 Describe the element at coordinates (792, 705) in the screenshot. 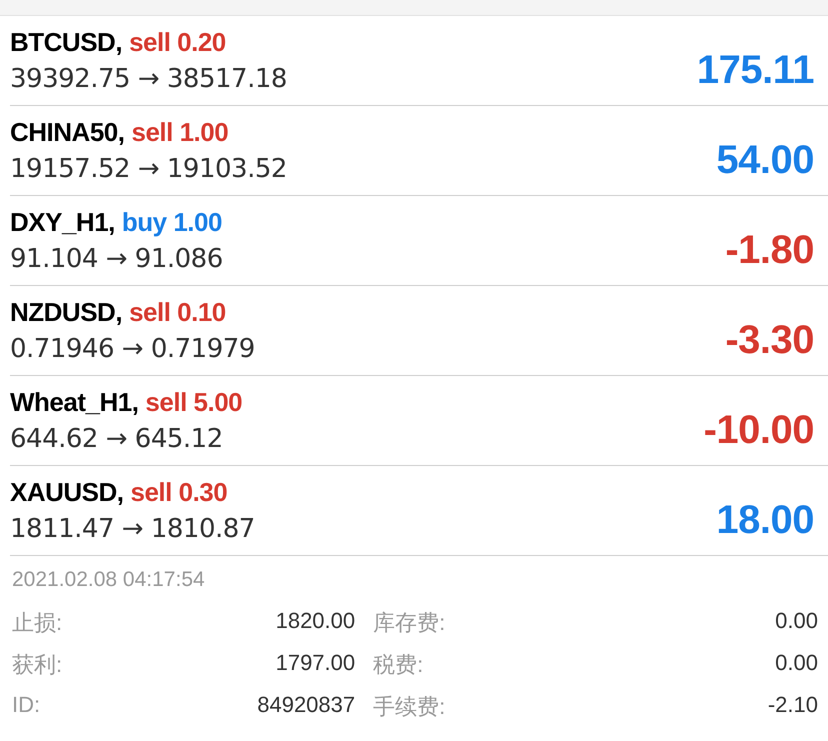

I see `field-value: -2.10` at that location.